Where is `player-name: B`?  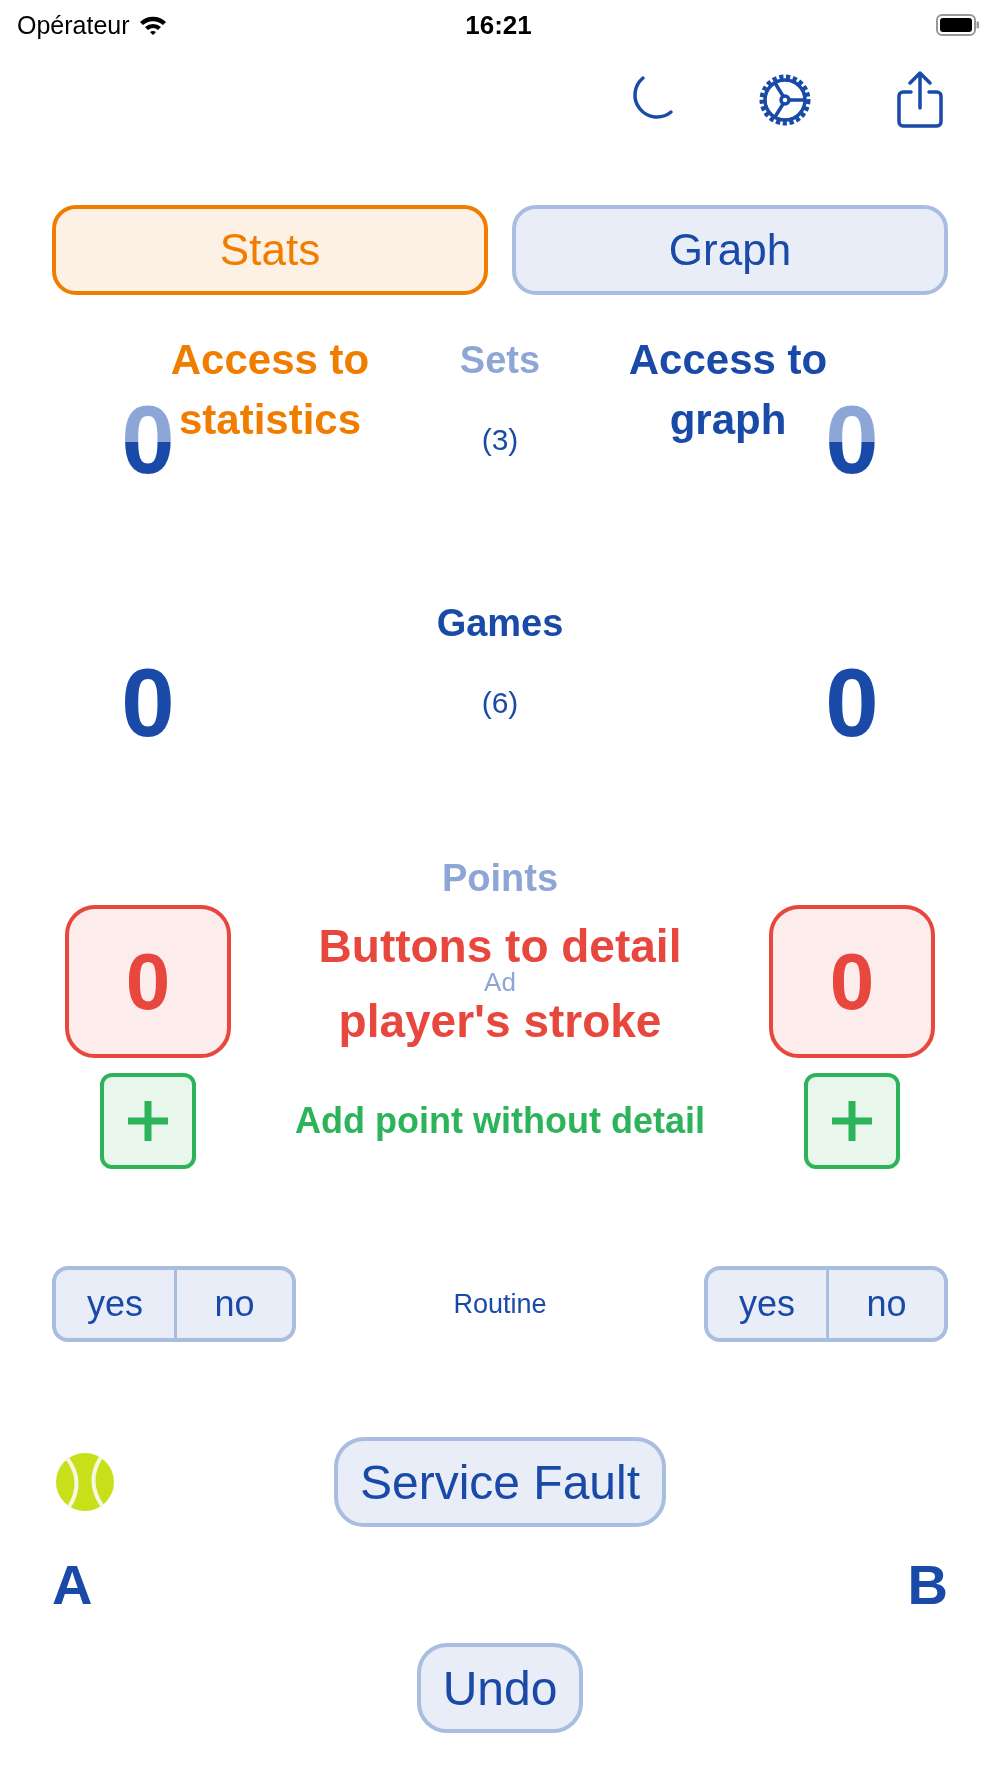
player-name: B is located at coordinates (927, 1585).